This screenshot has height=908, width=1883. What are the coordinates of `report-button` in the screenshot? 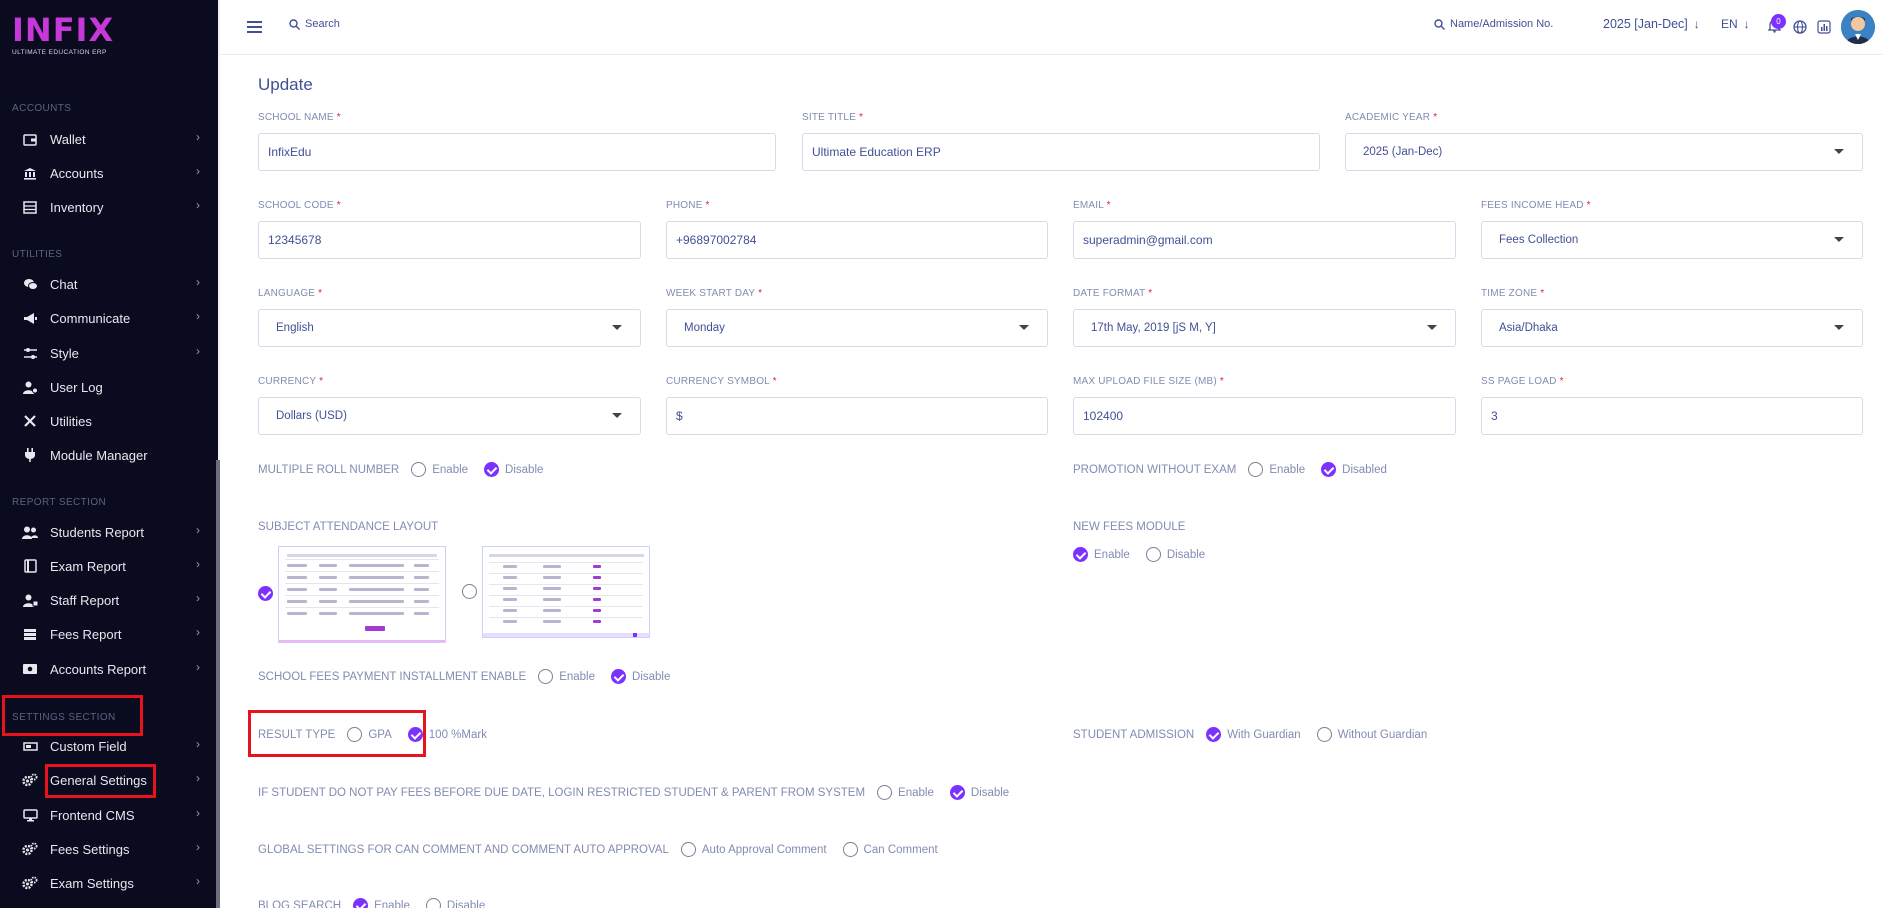 It's located at (1824, 29).